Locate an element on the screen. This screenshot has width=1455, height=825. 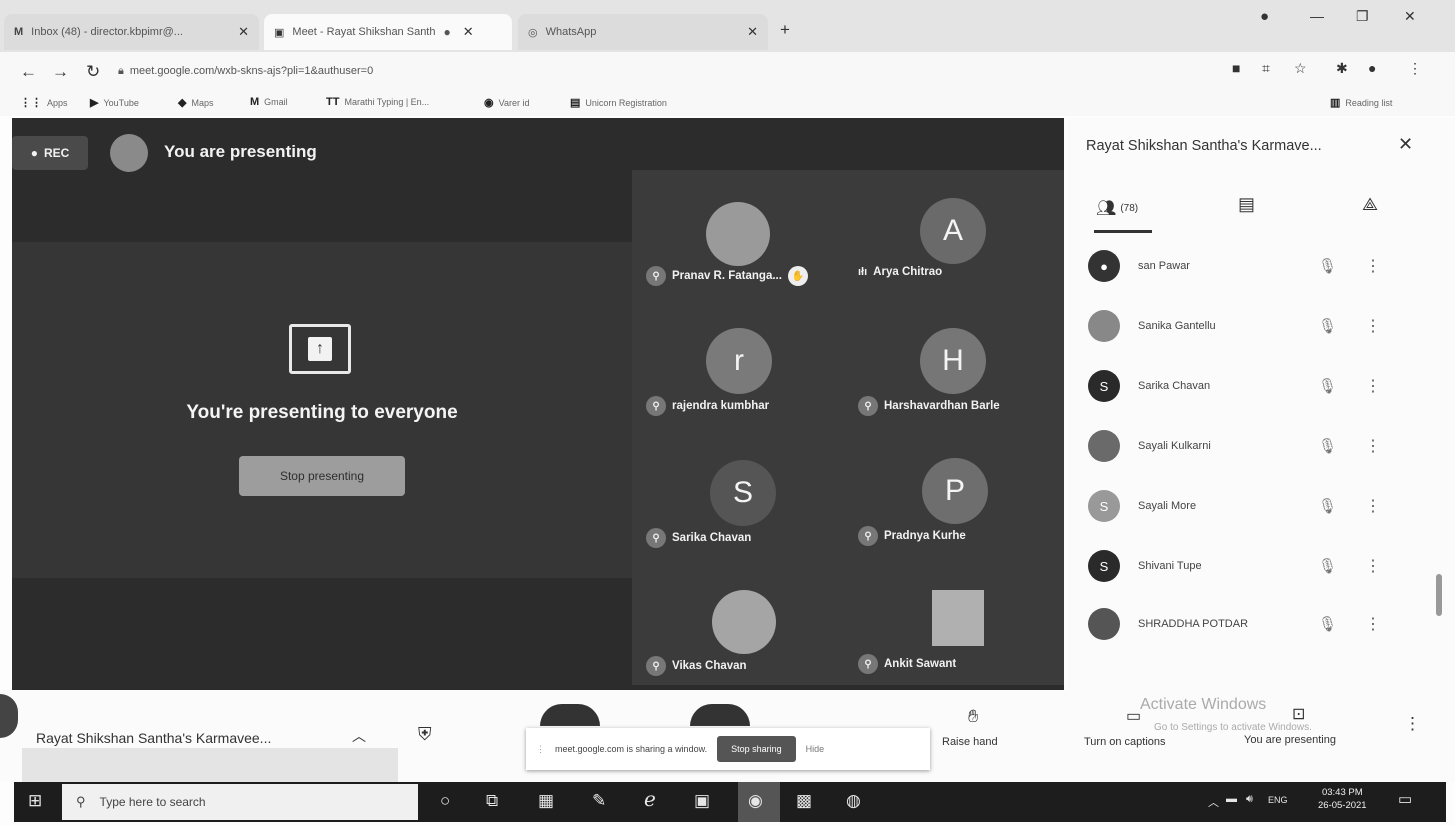
camera-icon: ■ is located at coordinates (1236, 68).